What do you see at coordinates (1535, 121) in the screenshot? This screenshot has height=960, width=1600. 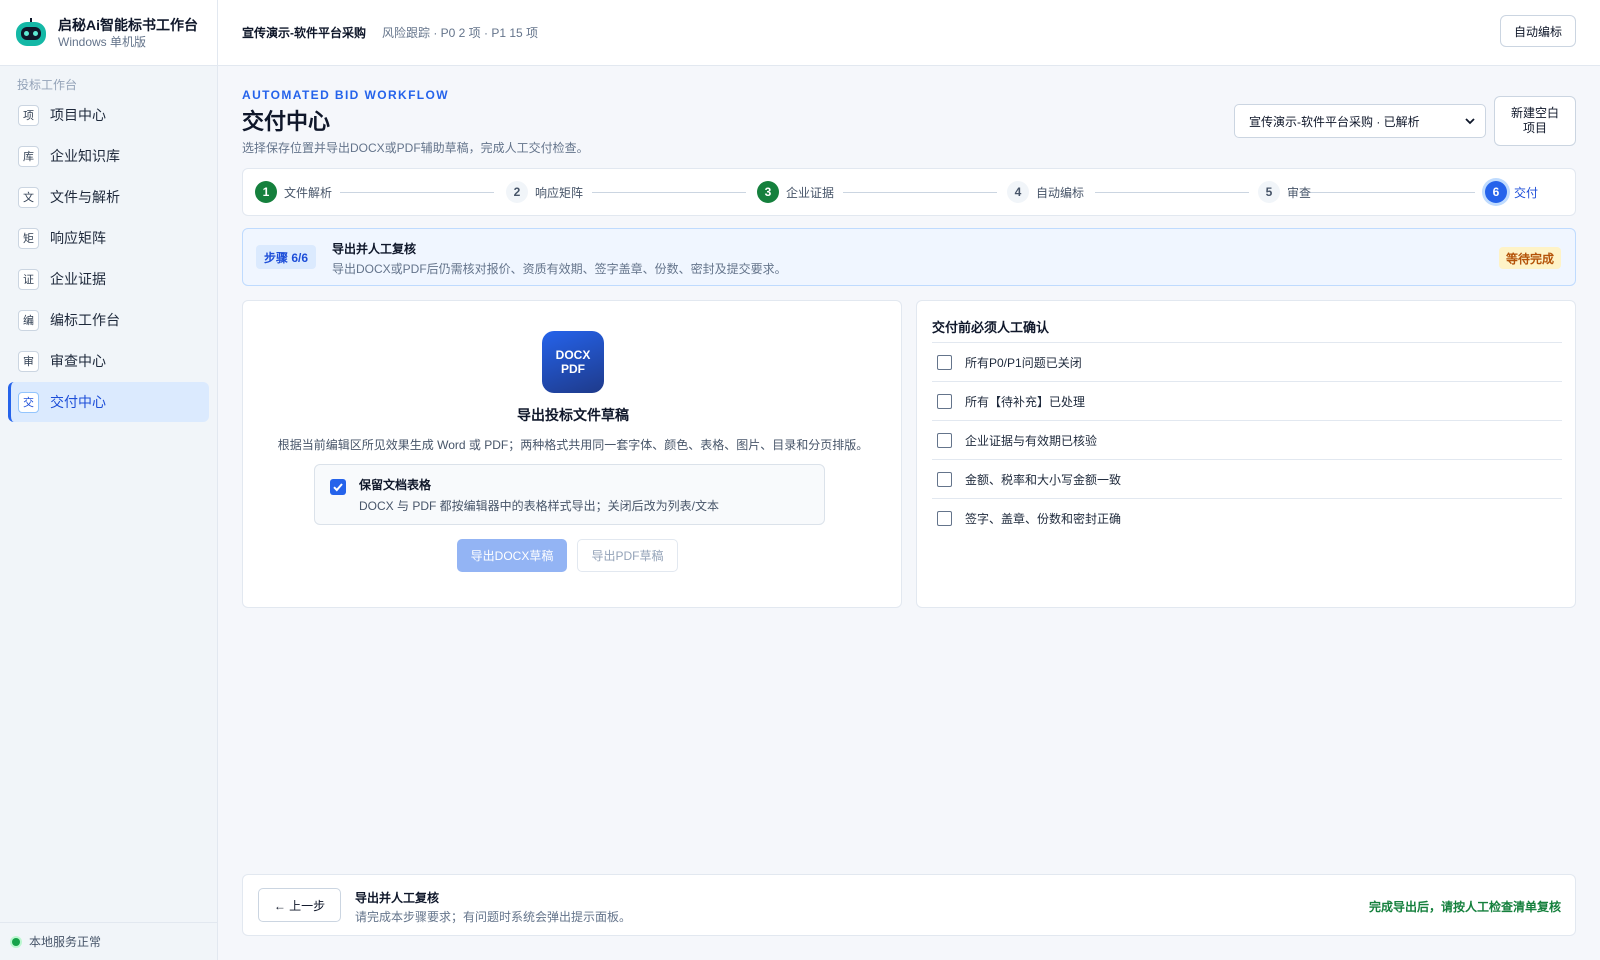 I see `new-blank-project-button: 新建空白项目` at bounding box center [1535, 121].